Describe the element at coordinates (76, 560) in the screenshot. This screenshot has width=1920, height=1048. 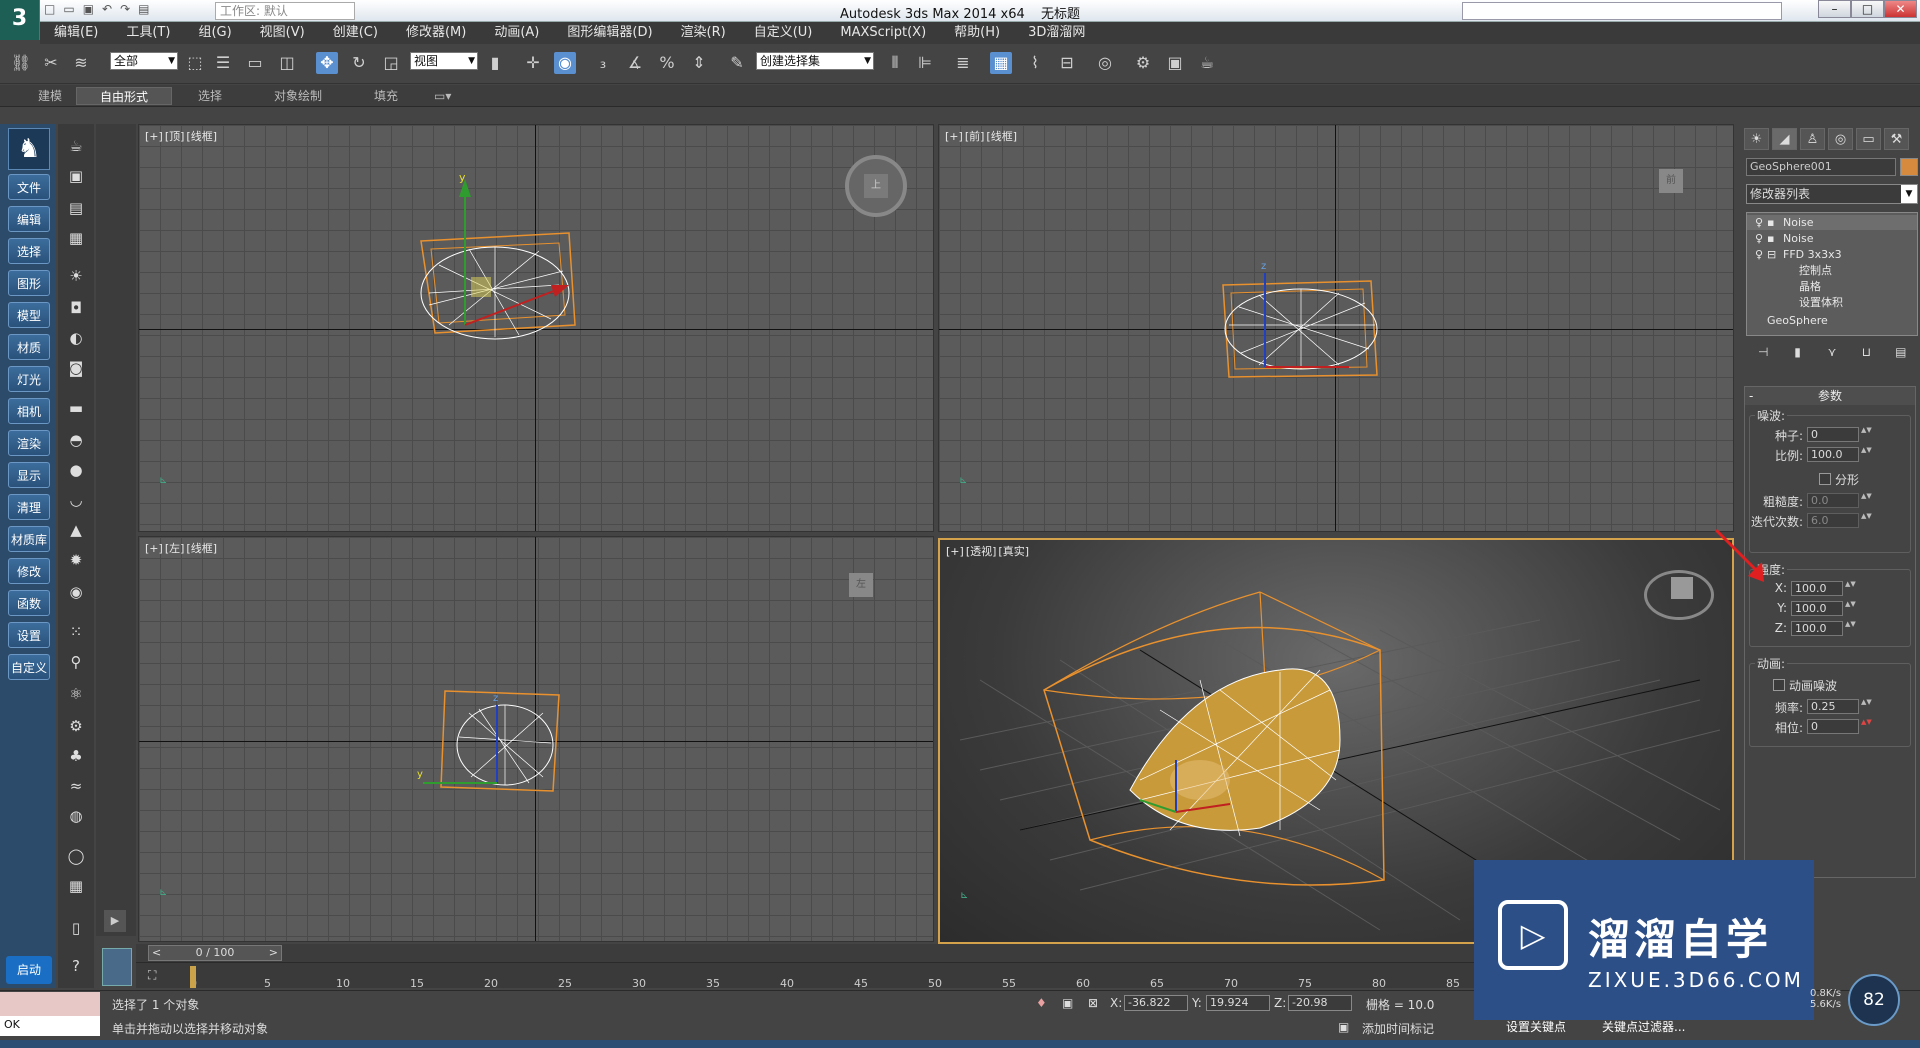
I see `sun-icon: ✹` at that location.